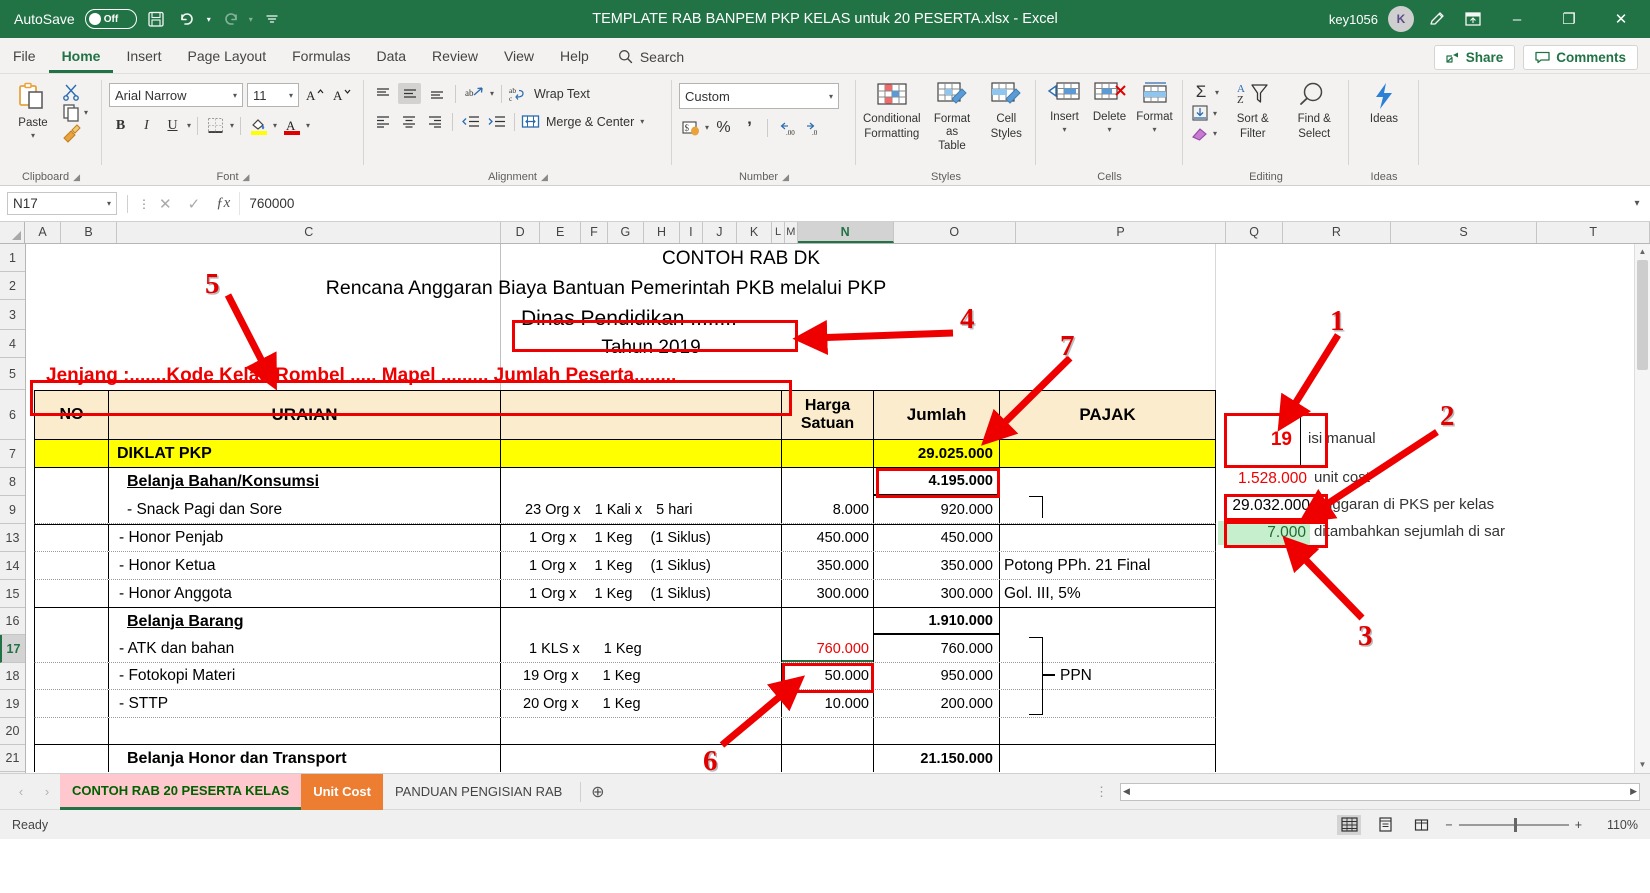 The image size is (1650, 893). Describe the element at coordinates (1215, 133) in the screenshot. I see `clear-dropdown-icon: ▾` at that location.